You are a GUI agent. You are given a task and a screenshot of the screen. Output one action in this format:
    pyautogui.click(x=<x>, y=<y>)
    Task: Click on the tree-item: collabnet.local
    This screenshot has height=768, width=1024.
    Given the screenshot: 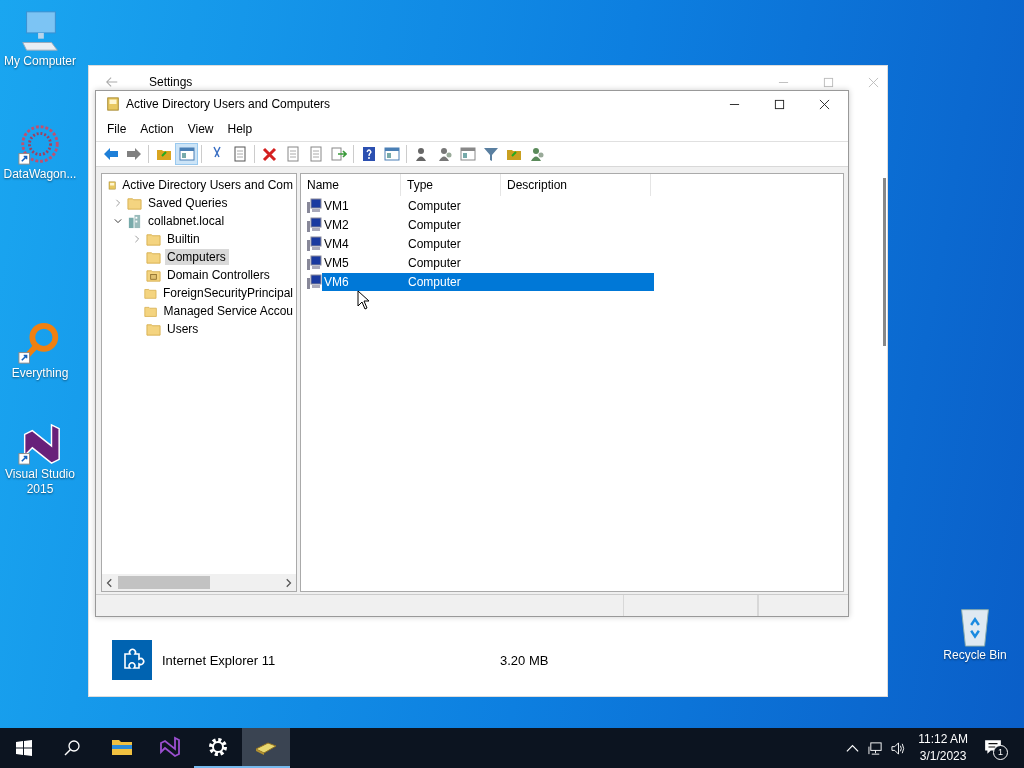 What is the action you would take?
    pyautogui.click(x=187, y=221)
    